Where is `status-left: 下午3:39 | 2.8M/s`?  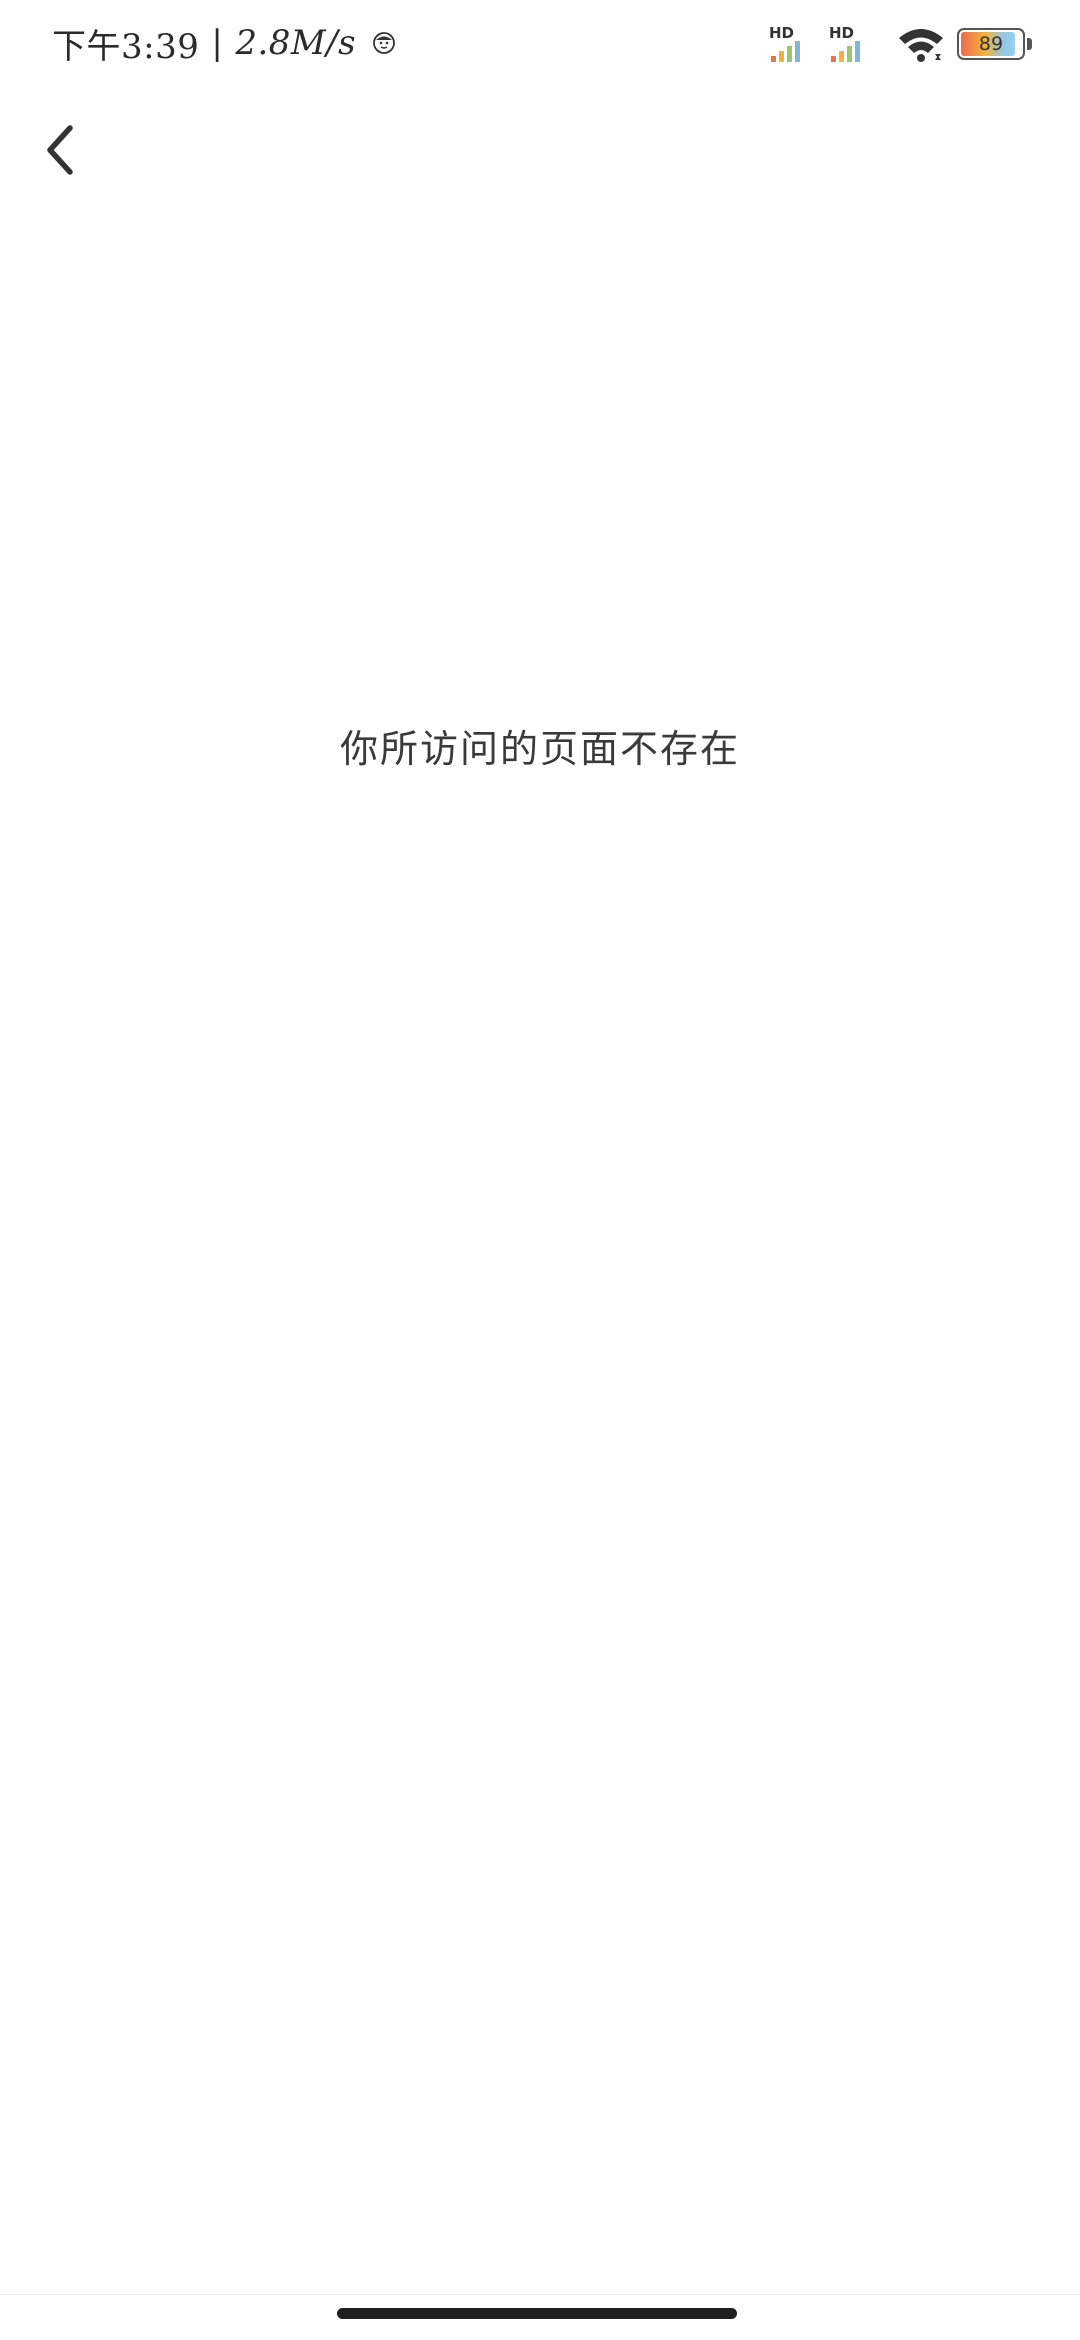 status-left: 下午3:39 | 2.8M/s is located at coordinates (224, 43).